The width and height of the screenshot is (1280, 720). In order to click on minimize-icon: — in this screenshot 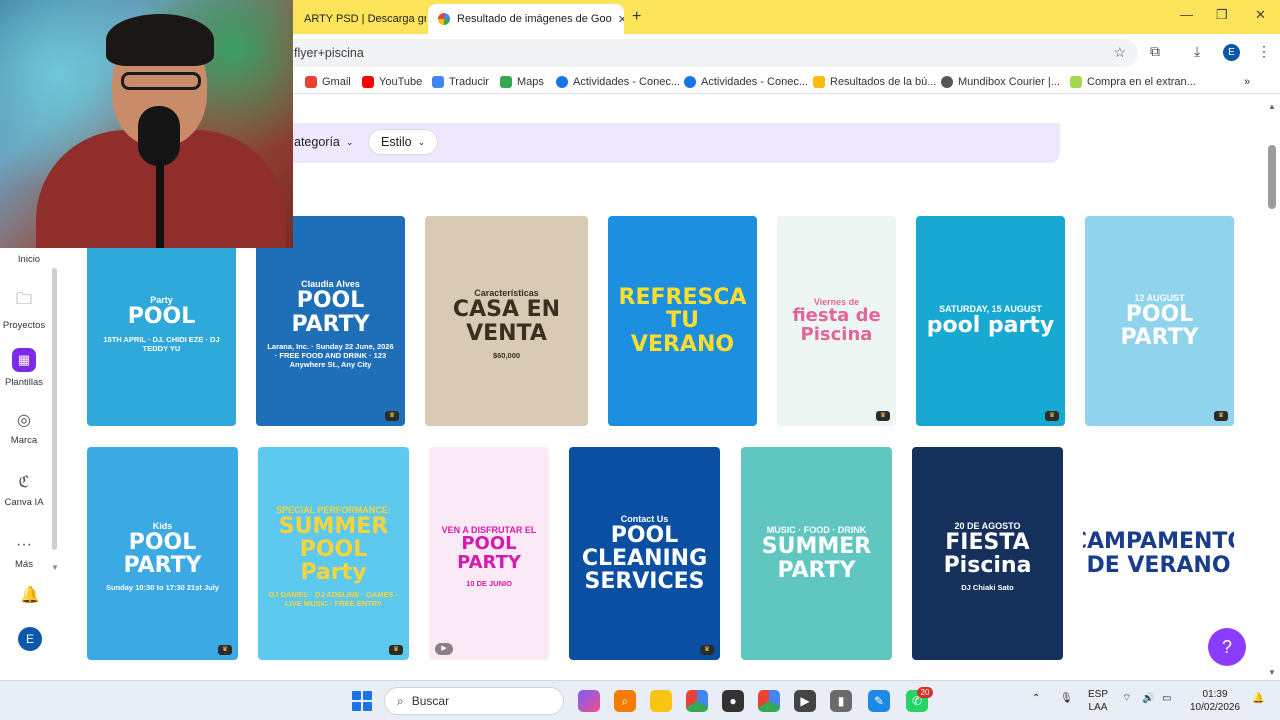, I will do `click(1186, 14)`.